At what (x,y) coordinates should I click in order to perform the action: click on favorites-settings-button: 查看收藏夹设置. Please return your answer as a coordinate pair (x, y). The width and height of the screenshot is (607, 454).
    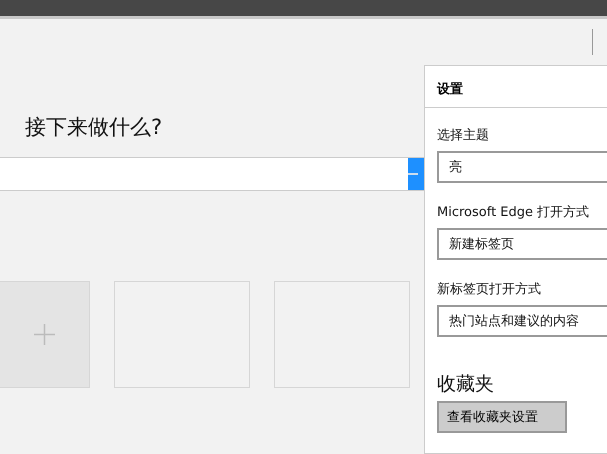
    Looking at the image, I should click on (502, 417).